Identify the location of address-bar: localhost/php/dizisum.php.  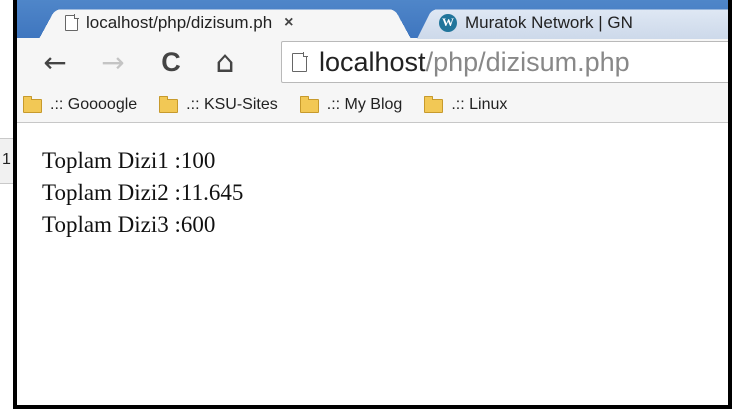
(504, 62).